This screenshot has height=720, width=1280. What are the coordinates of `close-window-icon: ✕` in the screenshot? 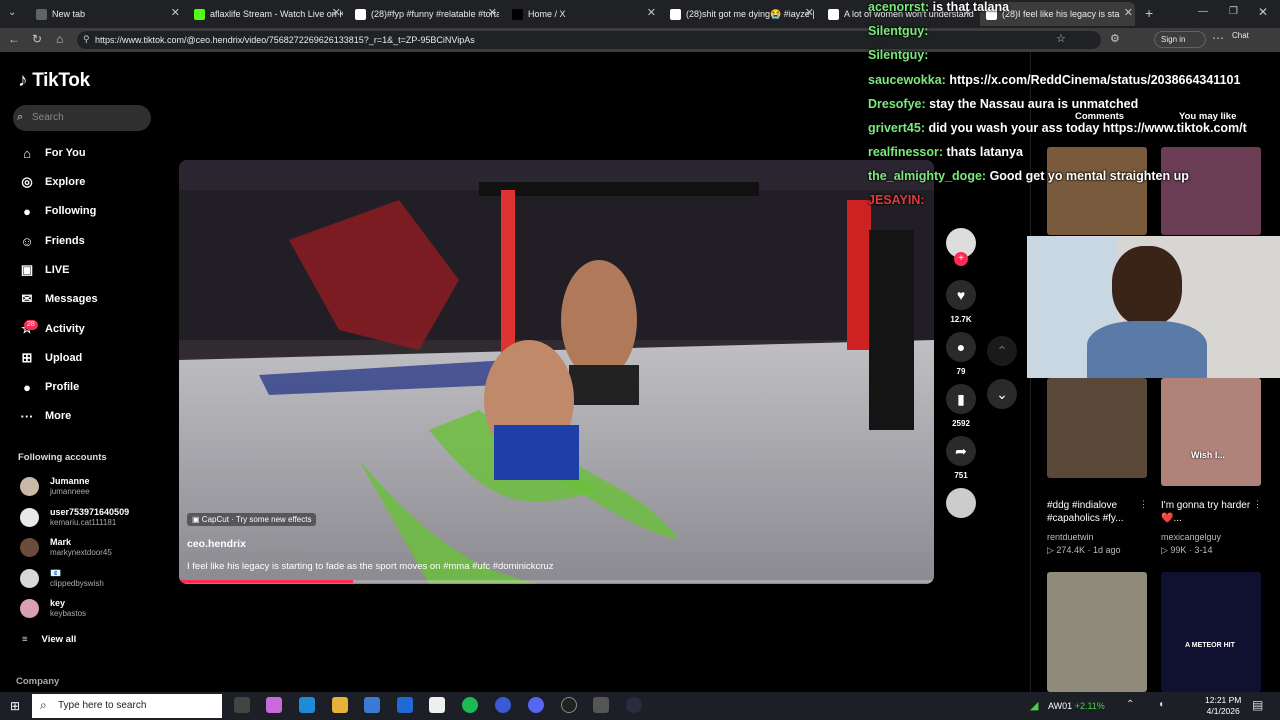 It's located at (1263, 12).